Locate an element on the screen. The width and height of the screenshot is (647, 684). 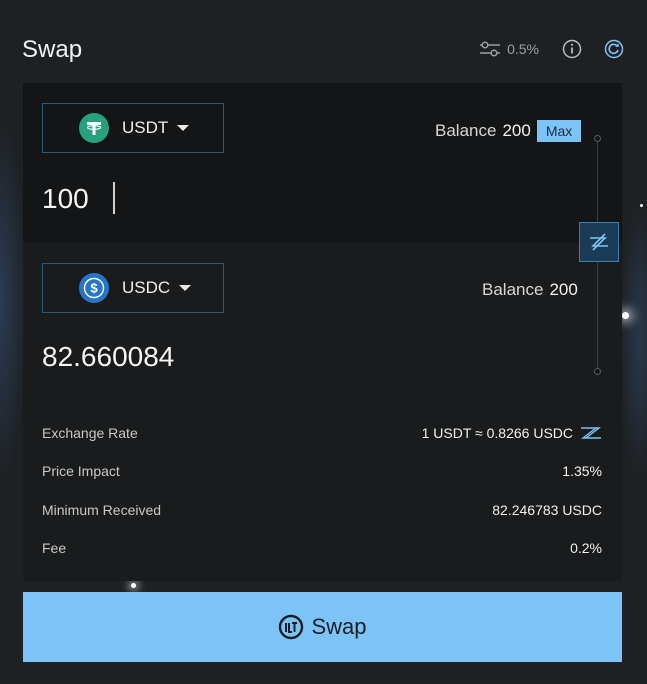
info-button is located at coordinates (572, 49).